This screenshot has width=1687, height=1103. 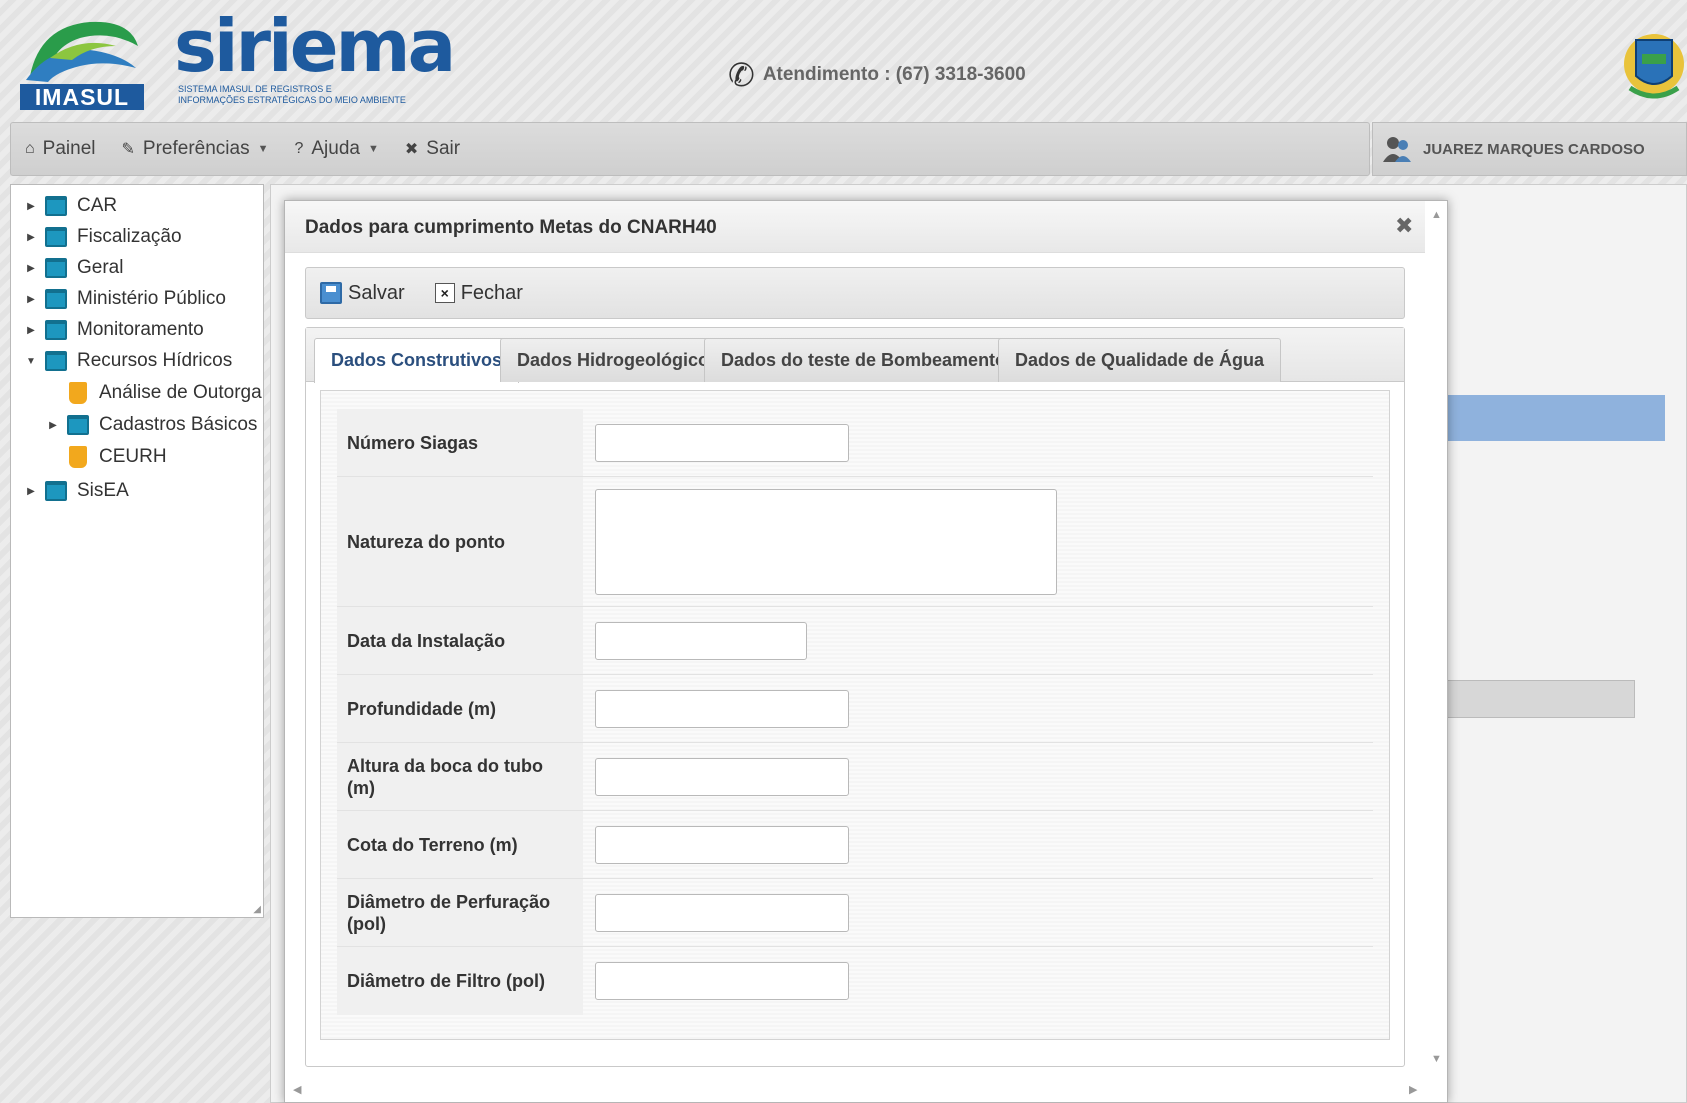 I want to click on close-button: × Fechar, so click(x=478, y=293).